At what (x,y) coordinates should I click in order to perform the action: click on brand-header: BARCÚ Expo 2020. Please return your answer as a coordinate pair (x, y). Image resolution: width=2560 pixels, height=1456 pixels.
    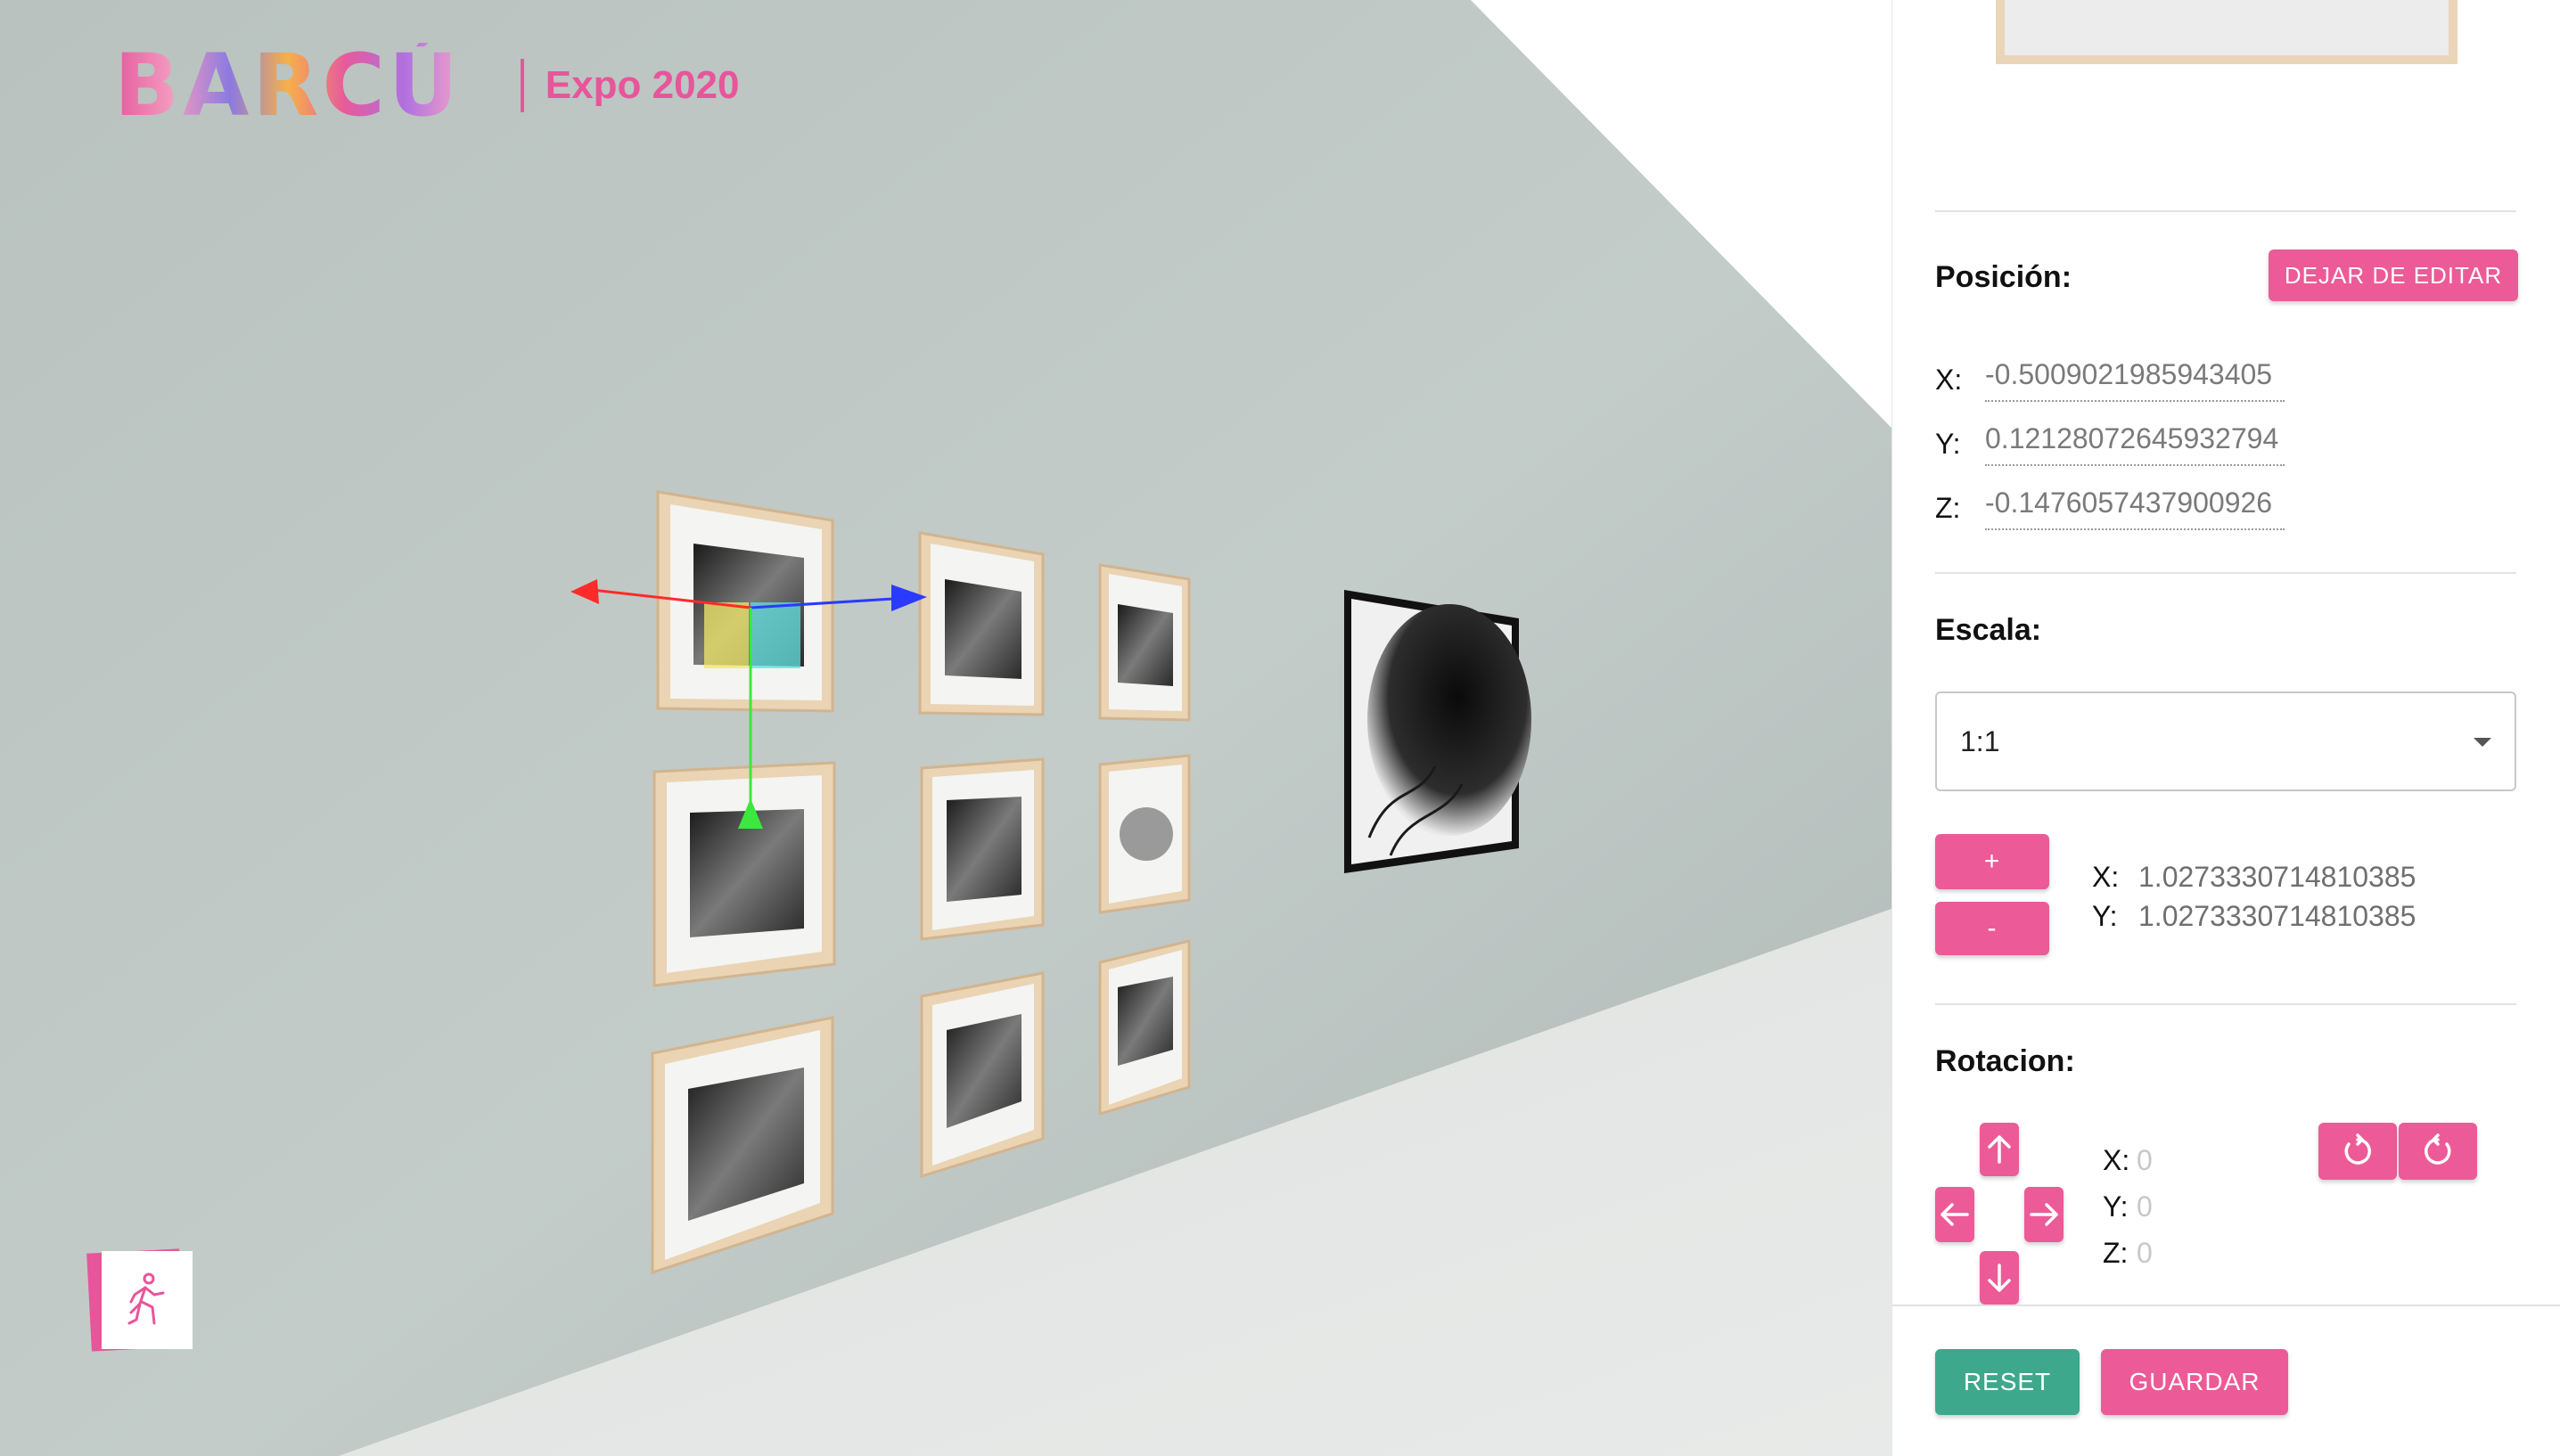
    Looking at the image, I should click on (426, 86).